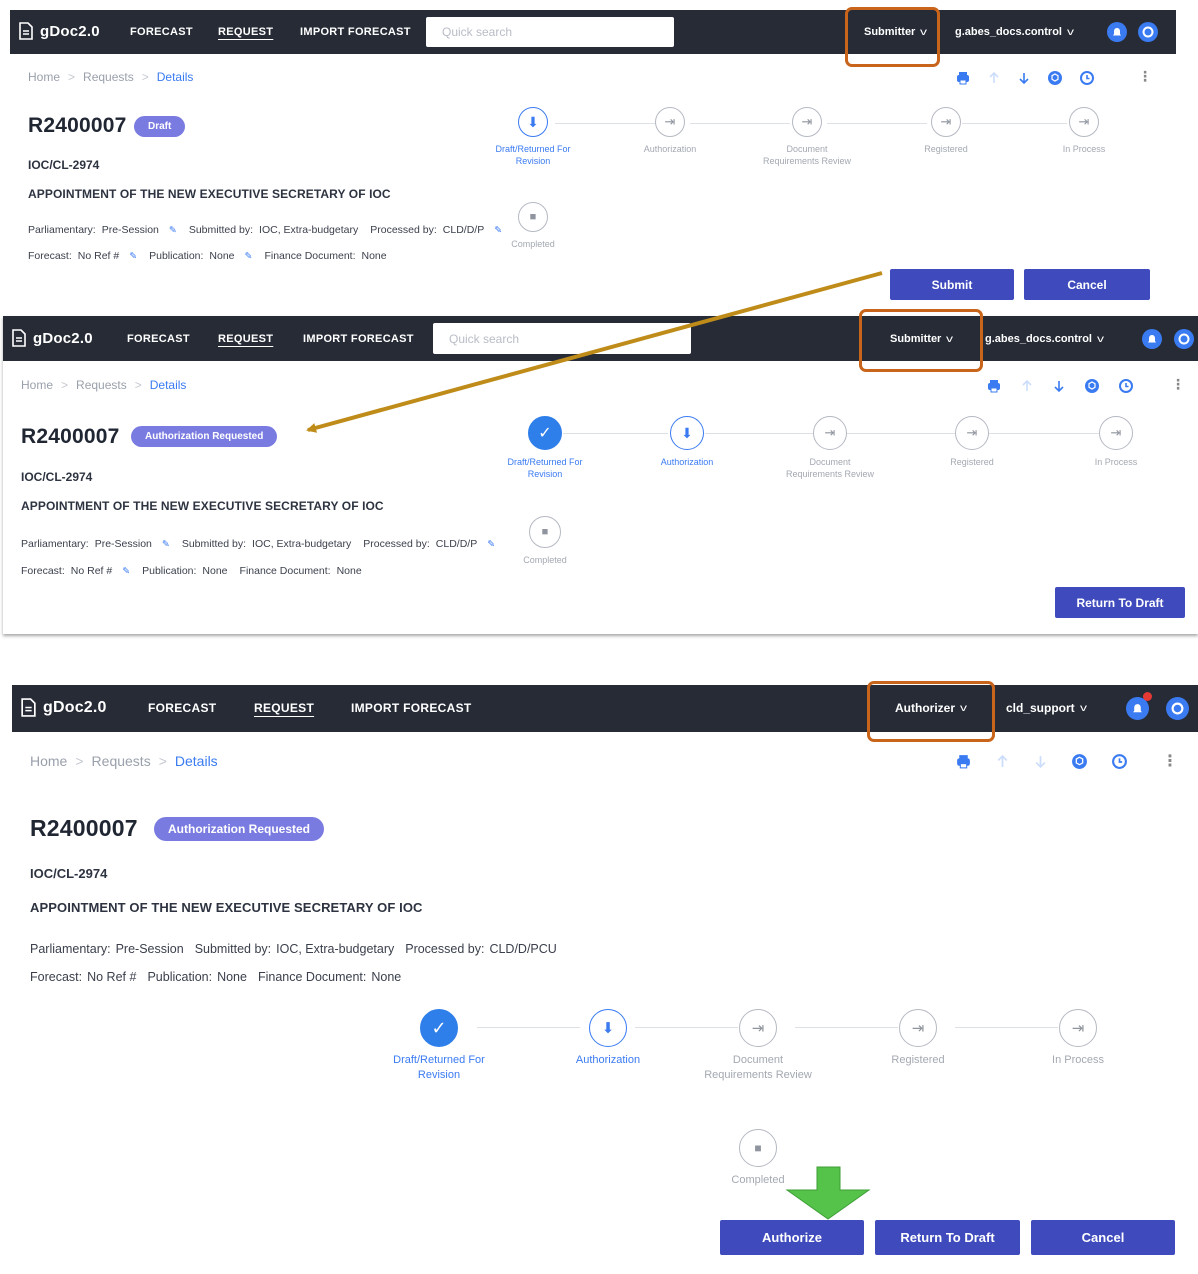  Describe the element at coordinates (952, 284) in the screenshot. I see `submit-button: Submit` at that location.